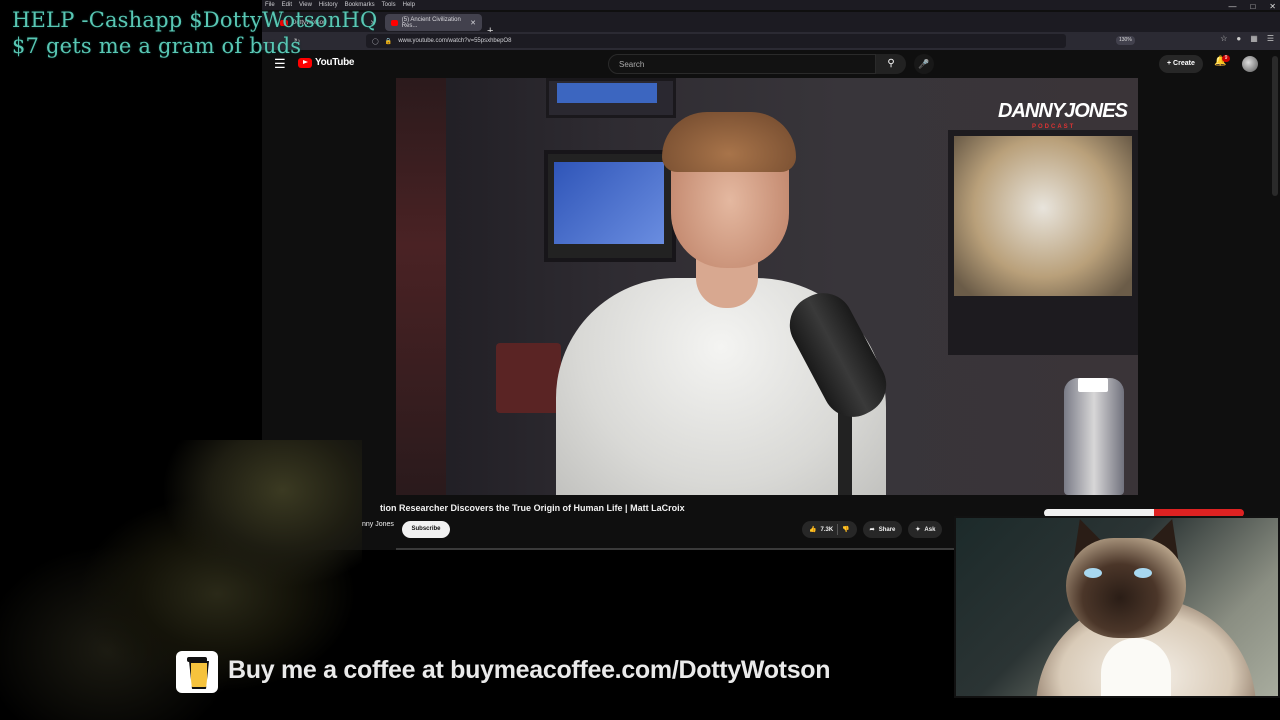 The width and height of the screenshot is (1280, 720). I want to click on youtube-play-icon, so click(305, 62).